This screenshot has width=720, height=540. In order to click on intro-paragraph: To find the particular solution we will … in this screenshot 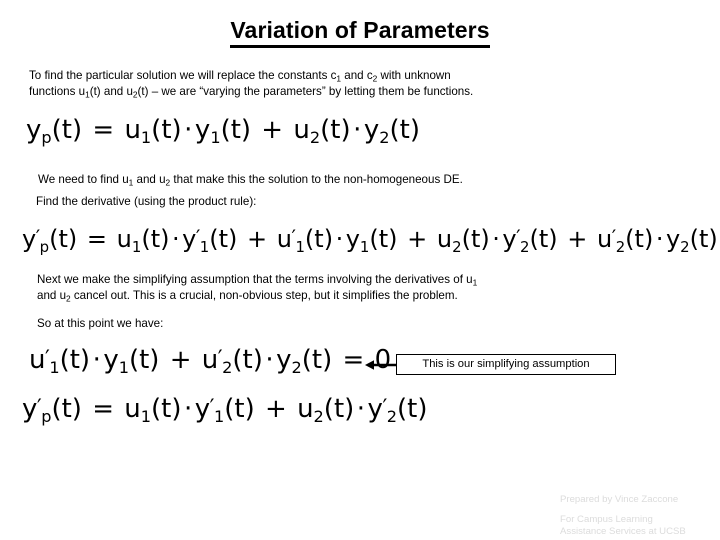, I will do `click(359, 84)`.